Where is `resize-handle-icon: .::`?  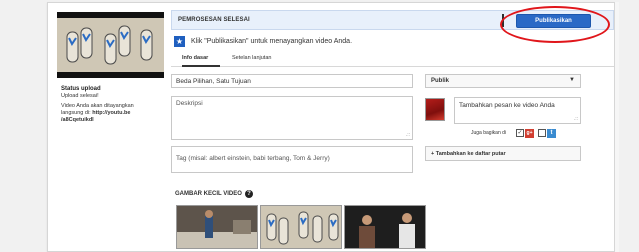 resize-handle-icon: .:: is located at coordinates (408, 135).